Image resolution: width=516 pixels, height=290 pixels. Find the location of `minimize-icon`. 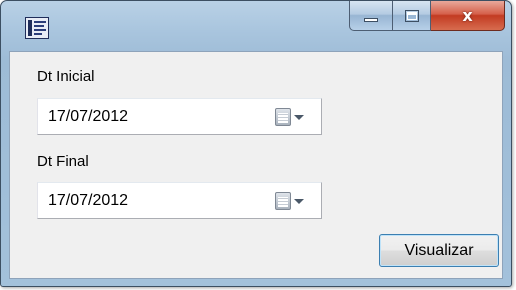

minimize-icon is located at coordinates (371, 19).